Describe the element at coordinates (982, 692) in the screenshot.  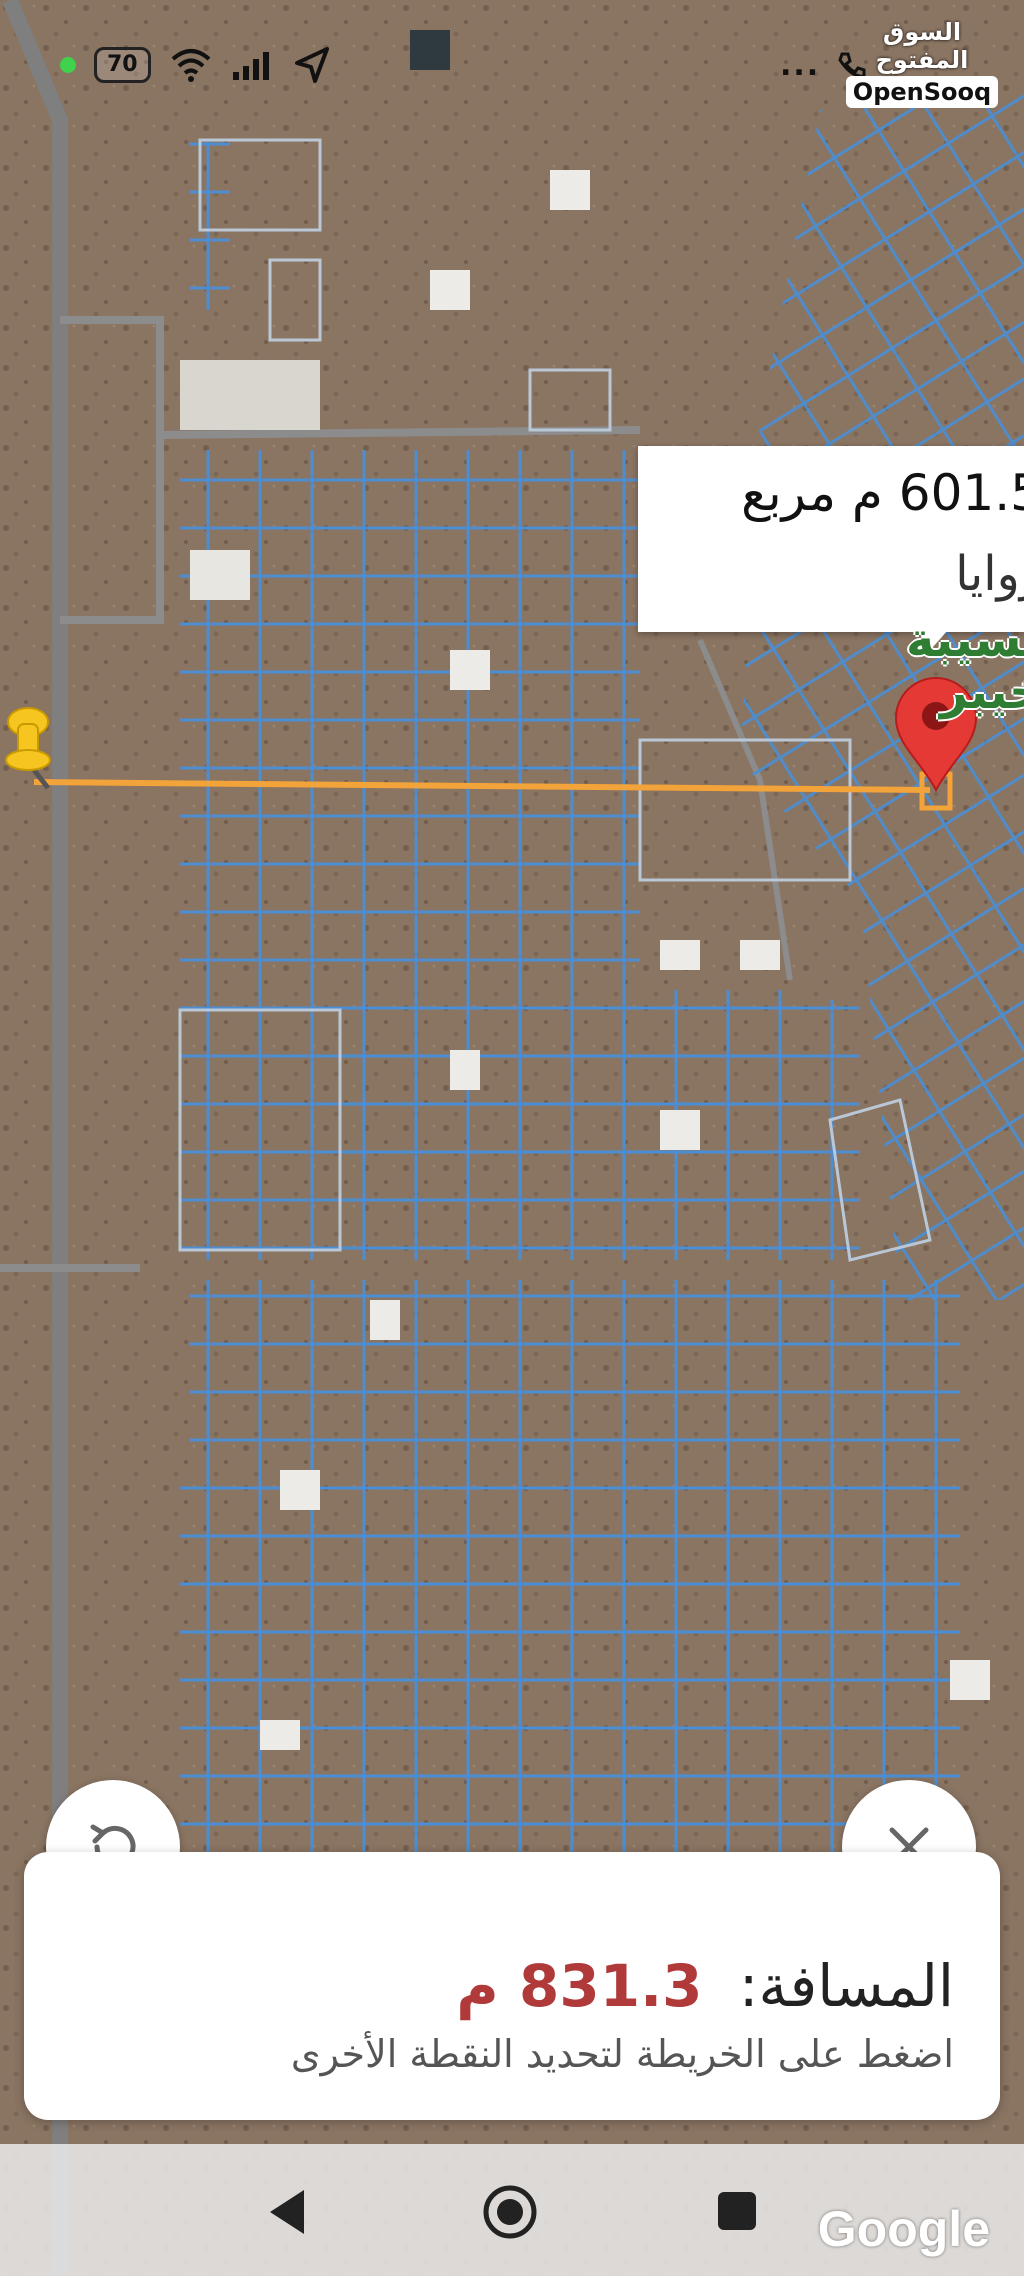
I see `map-place-label-2: خيبر` at that location.